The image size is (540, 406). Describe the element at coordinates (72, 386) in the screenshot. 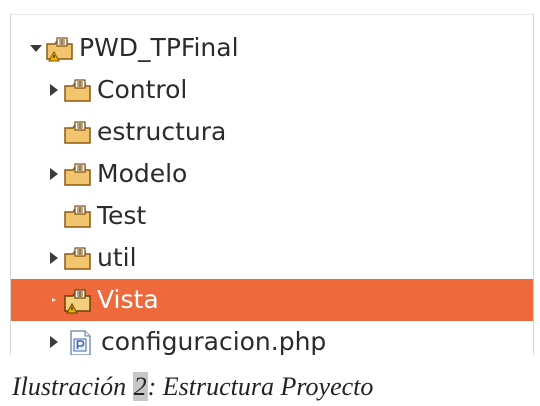

I see `caption-prefix: Ilustración` at that location.